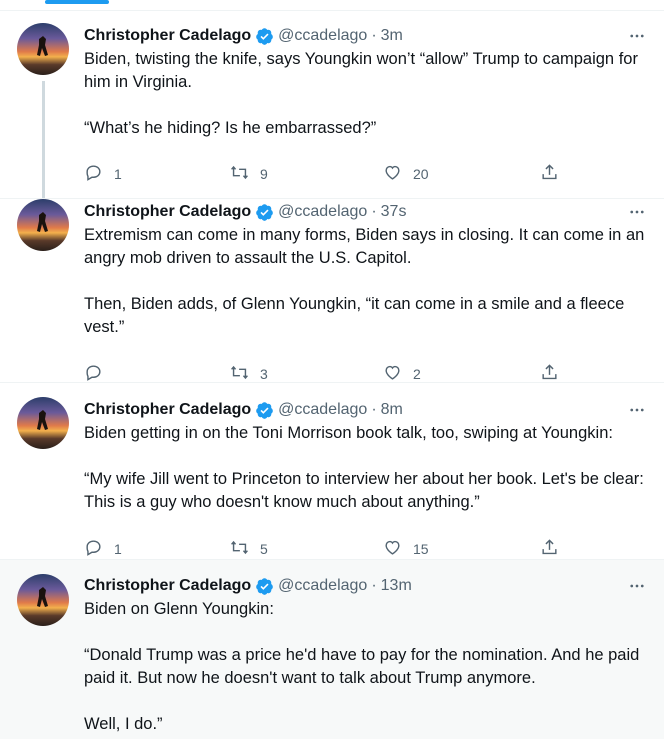 This screenshot has height=739, width=664. Describe the element at coordinates (421, 174) in the screenshot. I see `like-count: 20` at that location.